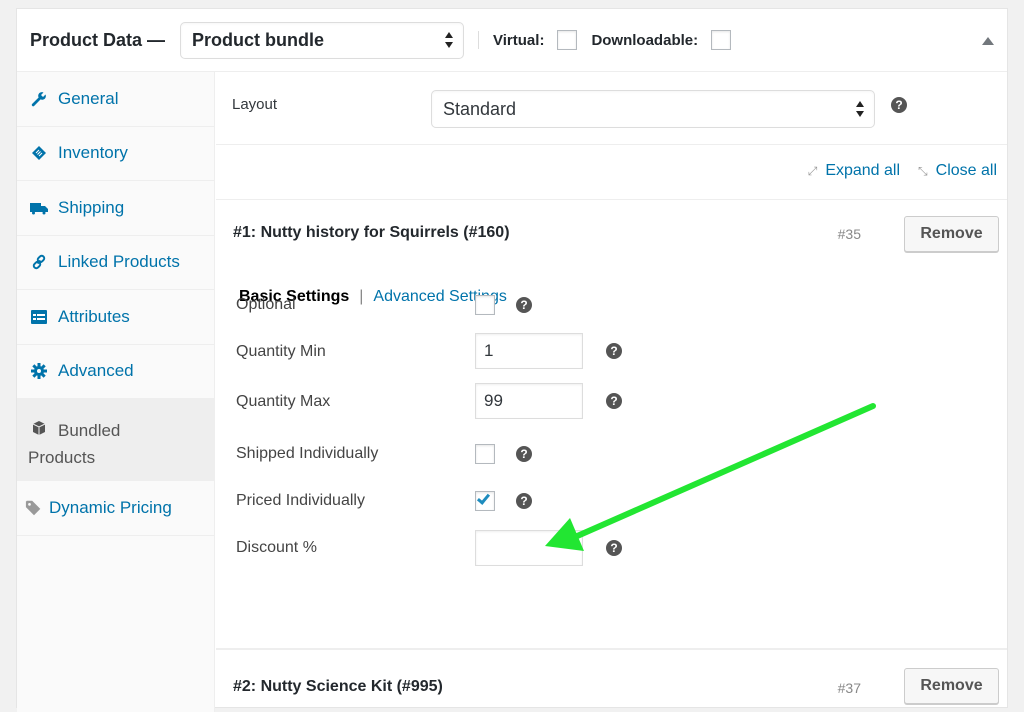 The height and width of the screenshot is (712, 1024). Describe the element at coordinates (338, 686) in the screenshot. I see `bundled-item-title: #2: Nutty Science Kit (#995)` at that location.